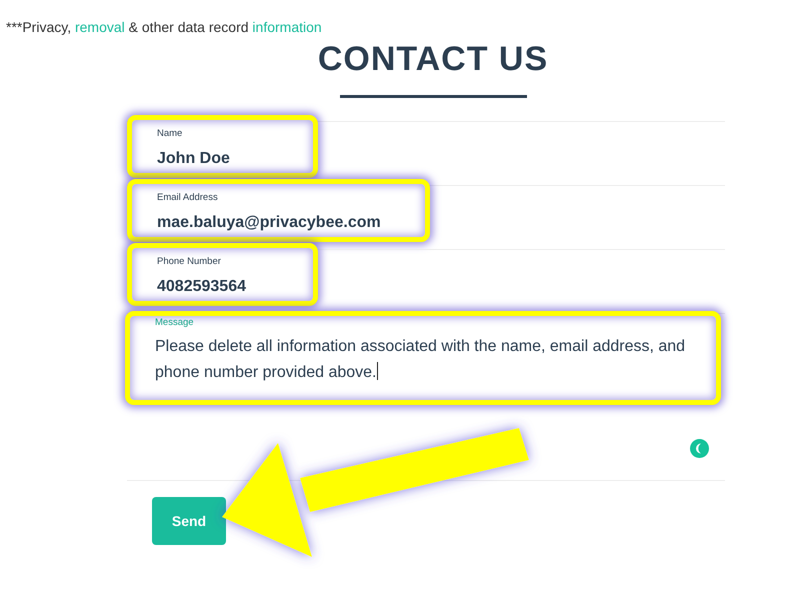 This screenshot has width=800, height=593. What do you see at coordinates (189, 262) in the screenshot?
I see `field-label: Phone Number` at bounding box center [189, 262].